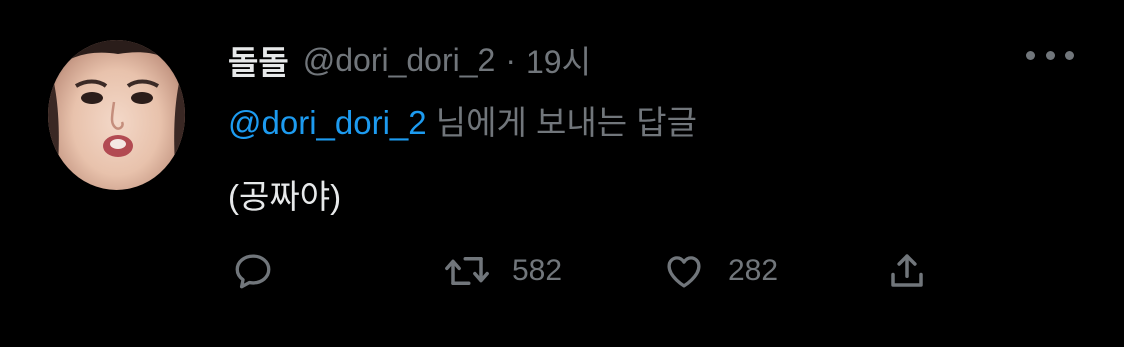  Describe the element at coordinates (684, 272) in the screenshot. I see `heart-icon` at that location.